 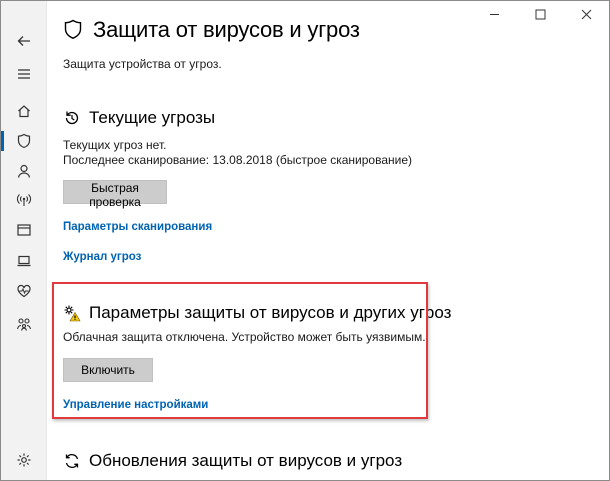 I want to click on nav-family-options, so click(x=24, y=324).